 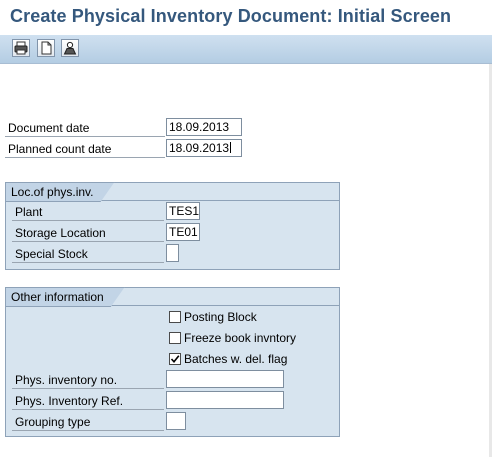 What do you see at coordinates (172, 253) in the screenshot?
I see `special-stock-field` at bounding box center [172, 253].